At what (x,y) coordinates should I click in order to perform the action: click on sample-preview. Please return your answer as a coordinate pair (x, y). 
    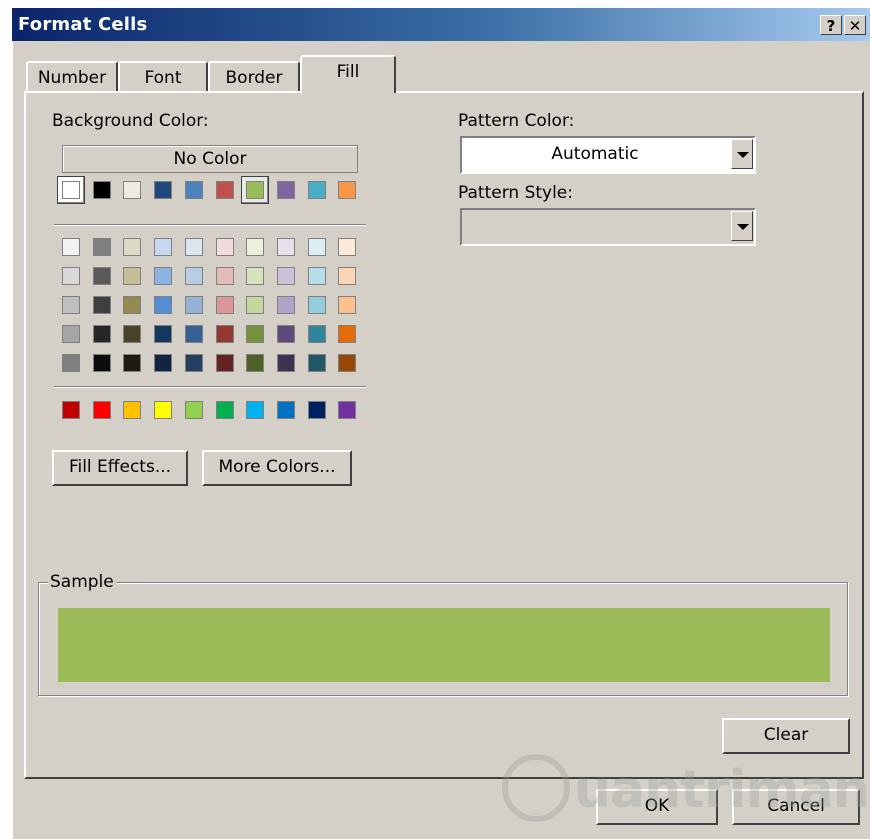
    Looking at the image, I should click on (444, 645).